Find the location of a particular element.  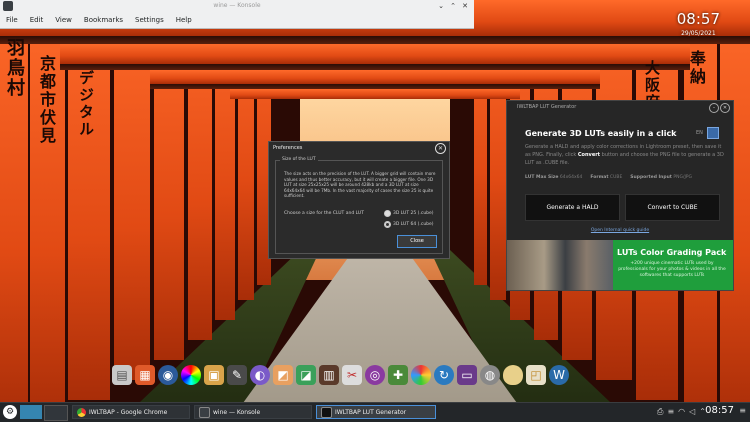

tools-icon: ✂ is located at coordinates (352, 375).